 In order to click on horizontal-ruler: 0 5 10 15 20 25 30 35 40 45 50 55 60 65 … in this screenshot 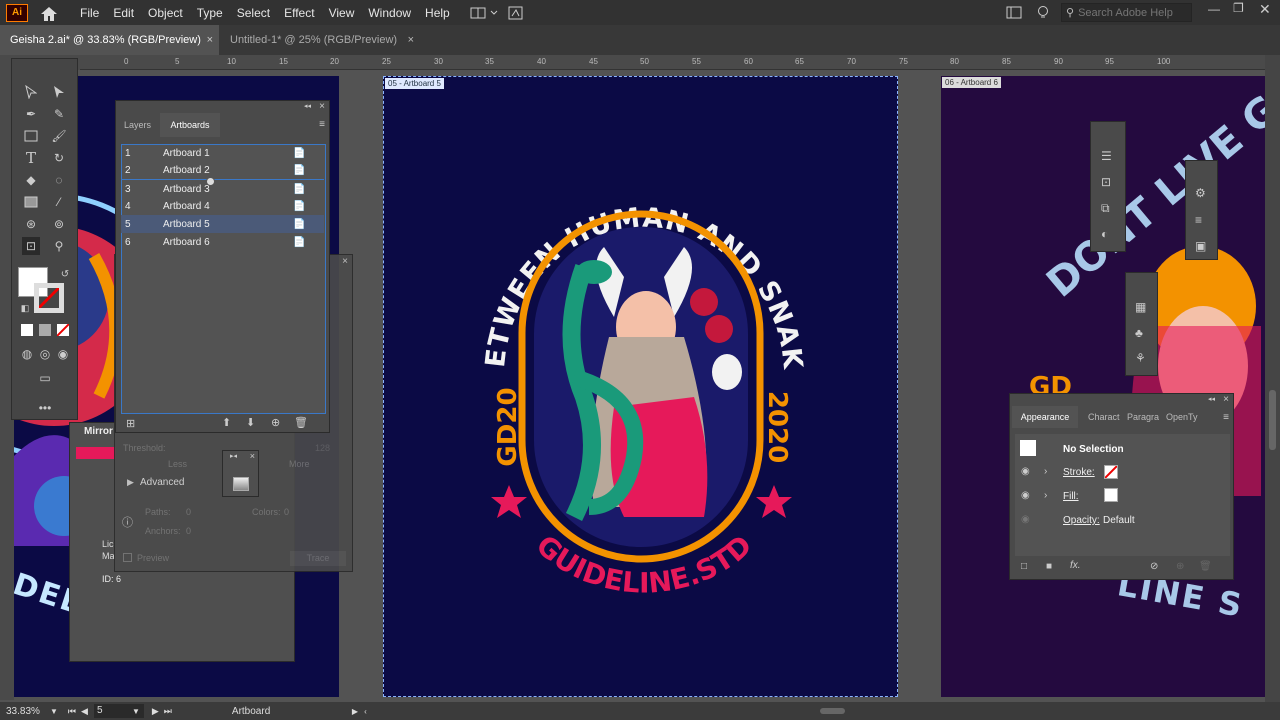, I will do `click(672, 62)`.